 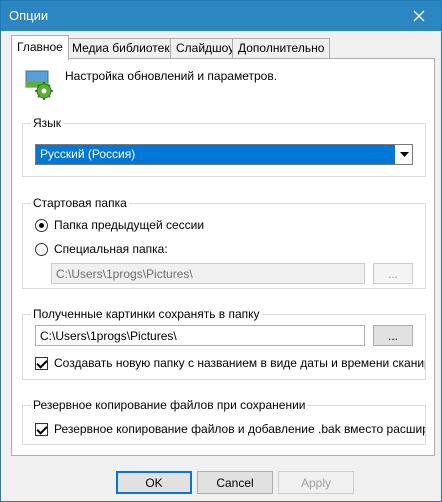 I want to click on language-select: Русский (Россия), so click(x=224, y=154).